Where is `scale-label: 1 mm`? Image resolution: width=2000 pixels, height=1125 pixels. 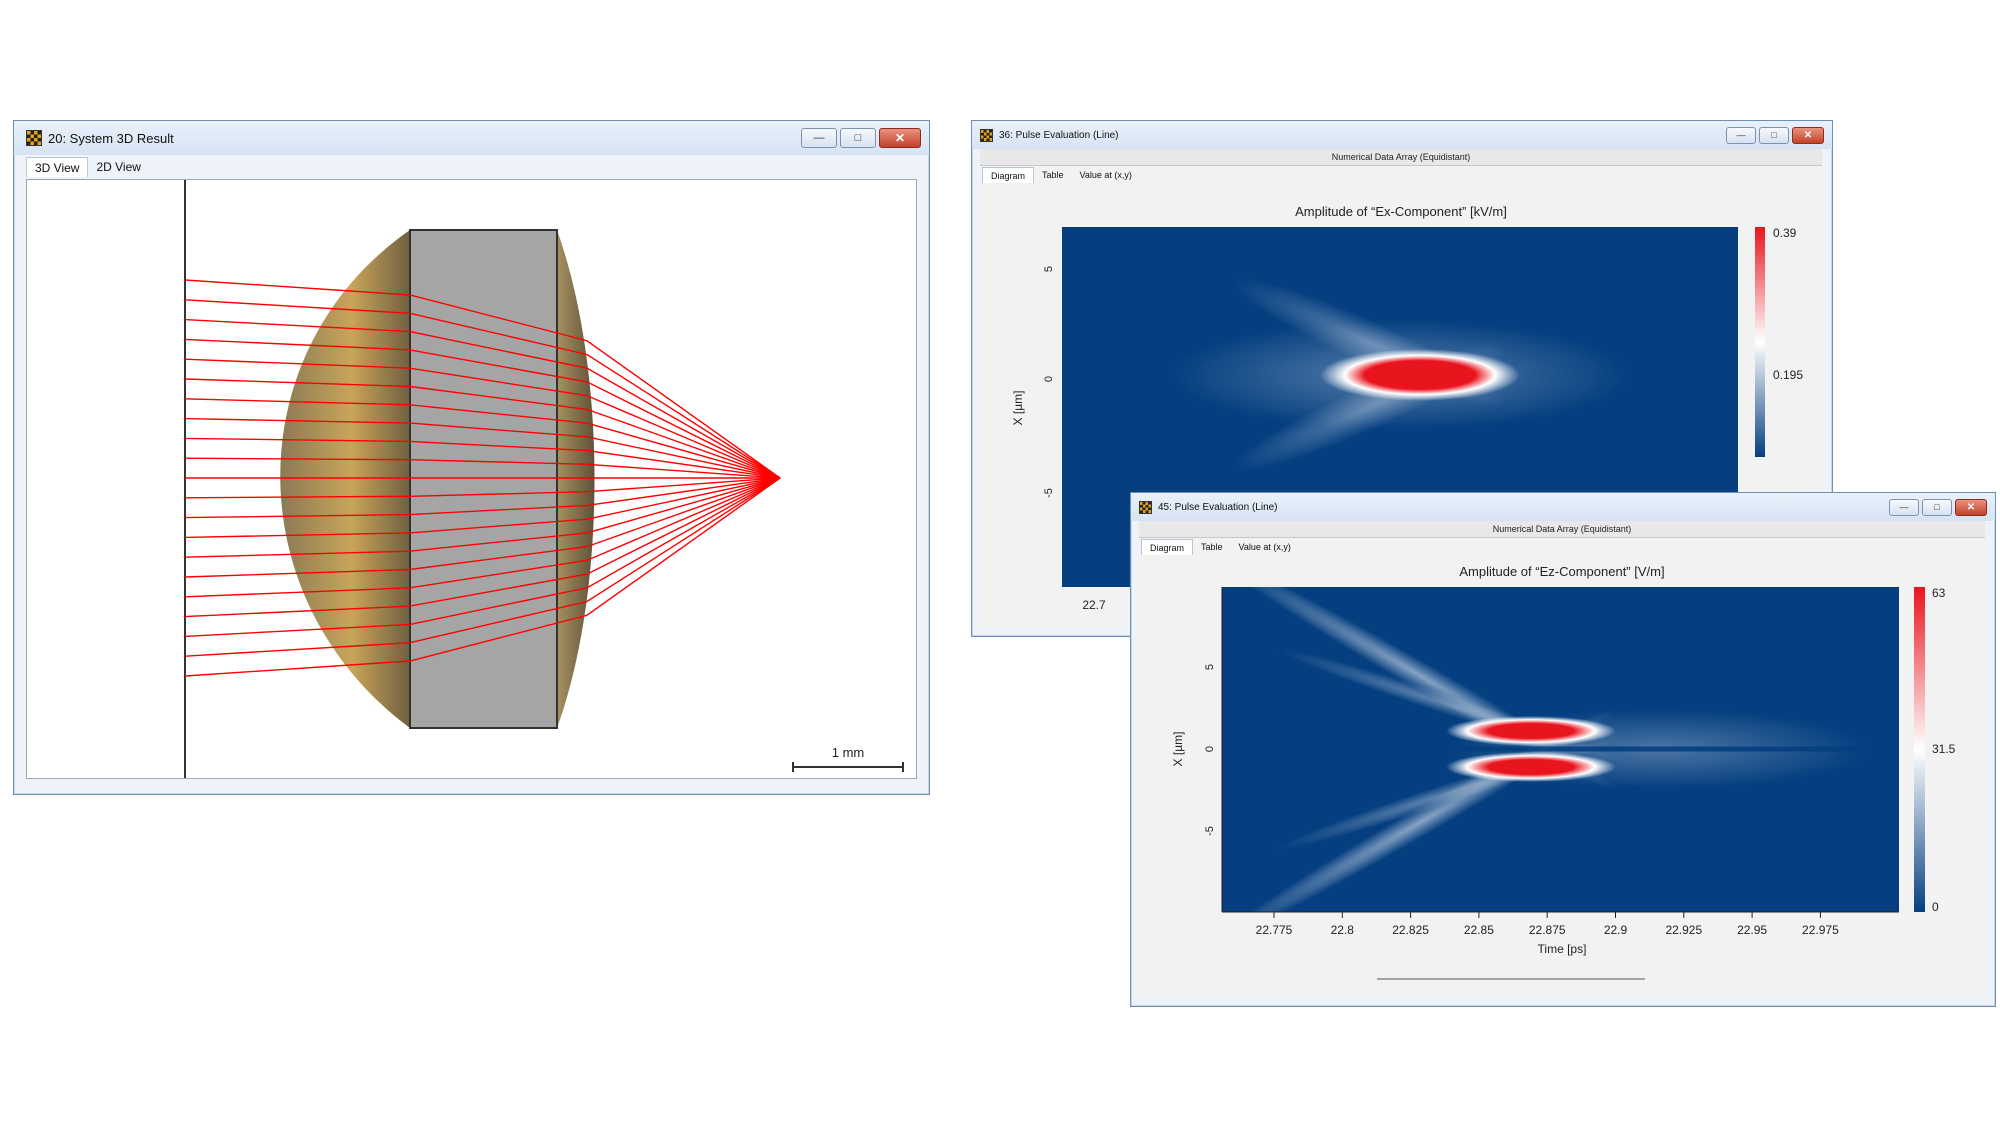
scale-label: 1 mm is located at coordinates (848, 752).